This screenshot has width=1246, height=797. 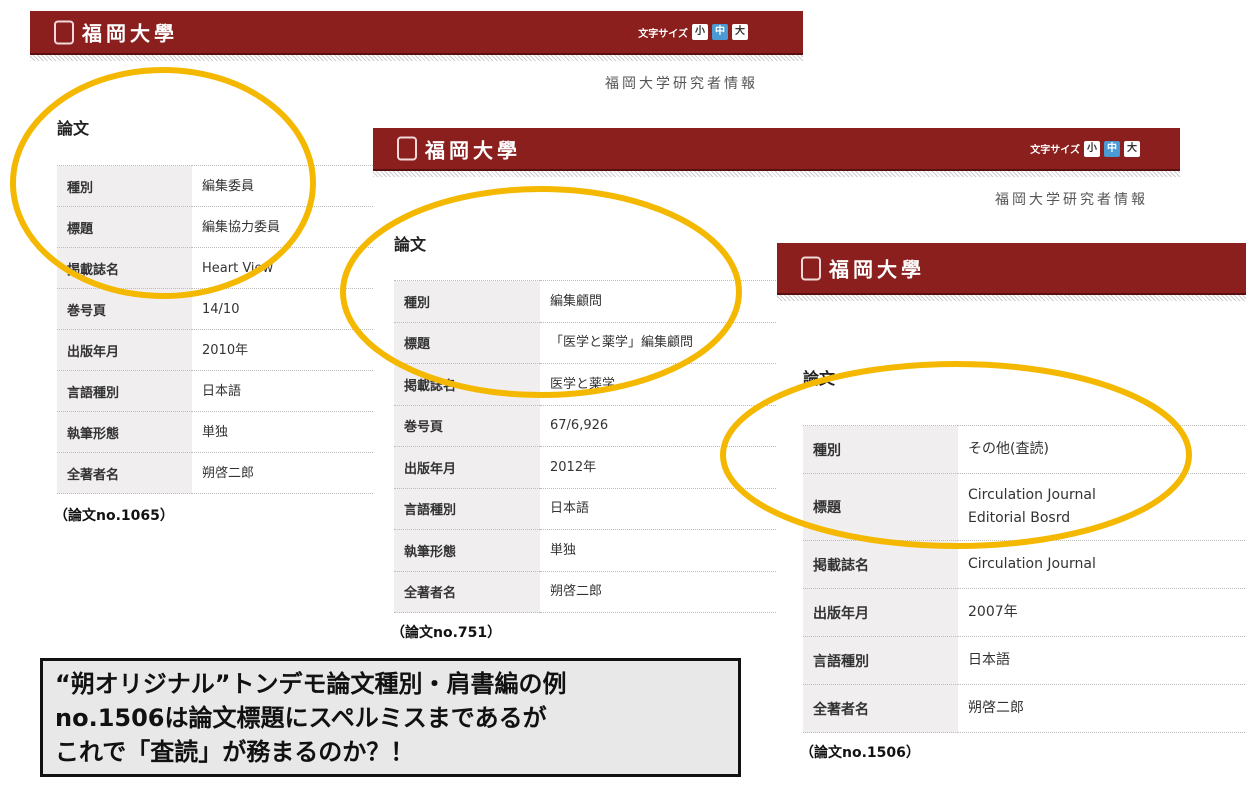 I want to click on table-row: 種別 編集顧問, so click(x=604, y=301).